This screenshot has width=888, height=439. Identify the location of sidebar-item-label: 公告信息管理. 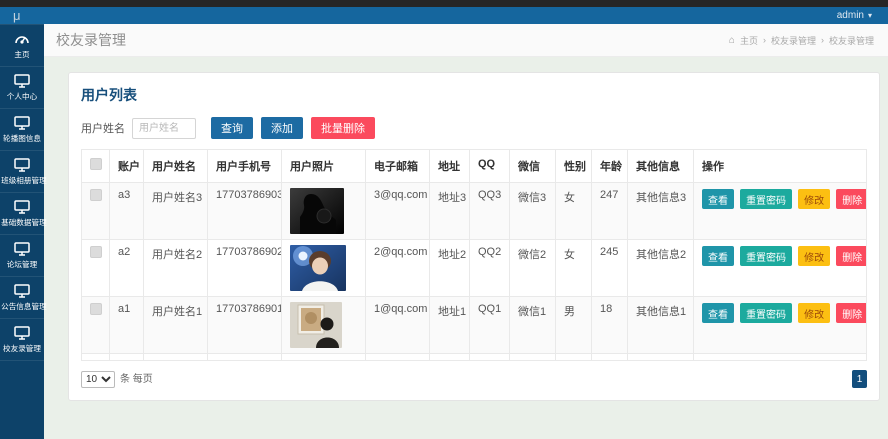
(24, 306).